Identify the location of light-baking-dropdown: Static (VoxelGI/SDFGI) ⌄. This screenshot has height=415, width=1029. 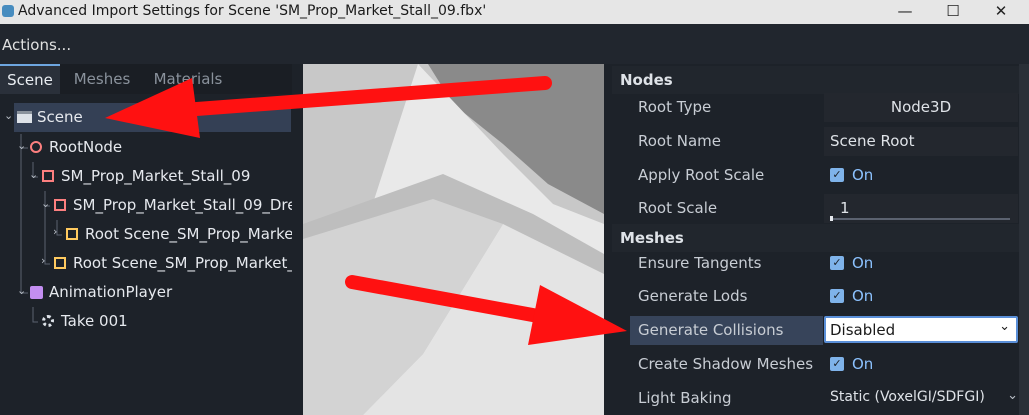
(921, 398).